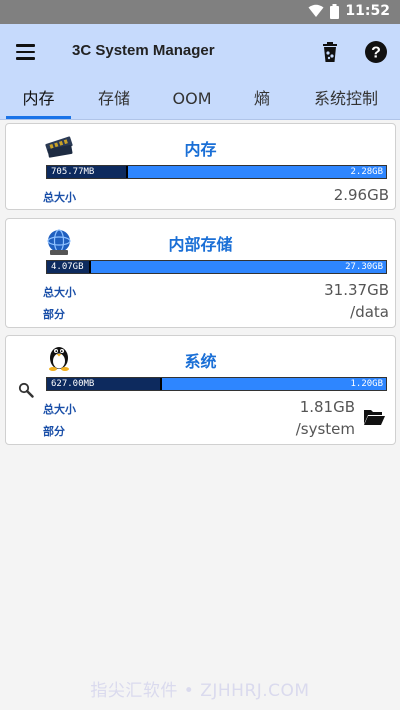  What do you see at coordinates (374, 417) in the screenshot?
I see `folder-open-icon` at bounding box center [374, 417].